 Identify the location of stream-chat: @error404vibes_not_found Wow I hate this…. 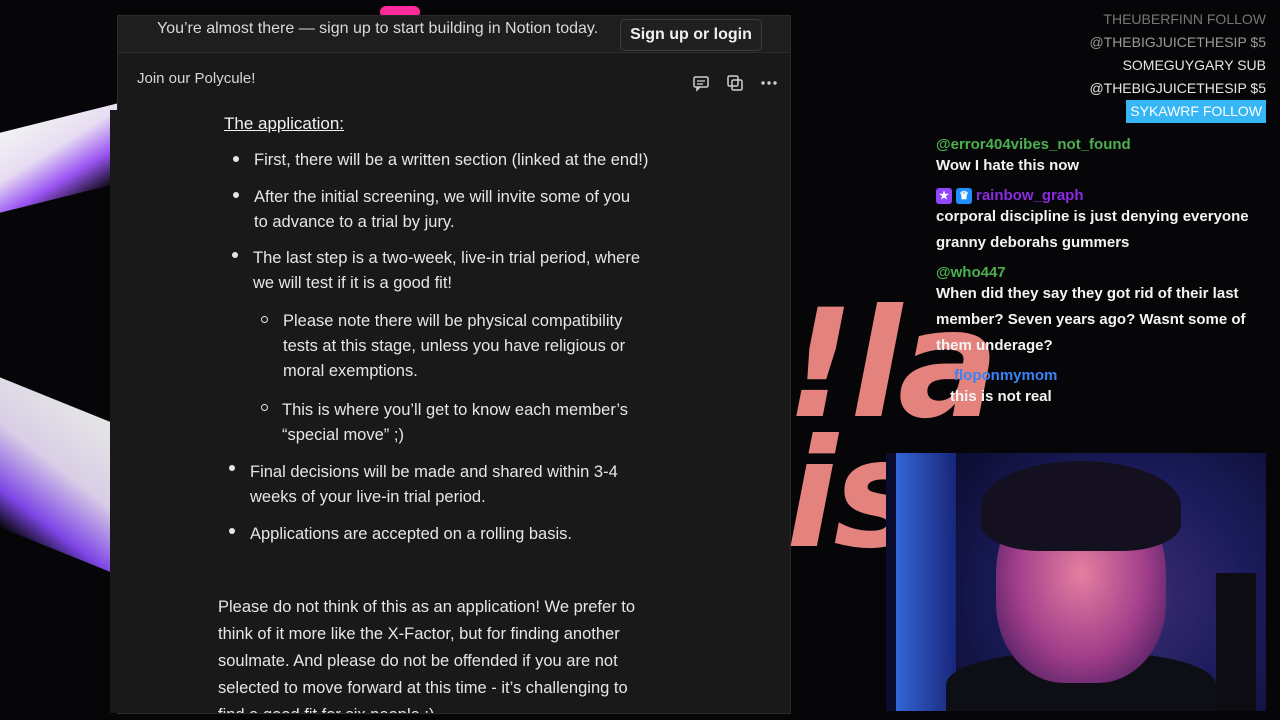
(1106, 273).